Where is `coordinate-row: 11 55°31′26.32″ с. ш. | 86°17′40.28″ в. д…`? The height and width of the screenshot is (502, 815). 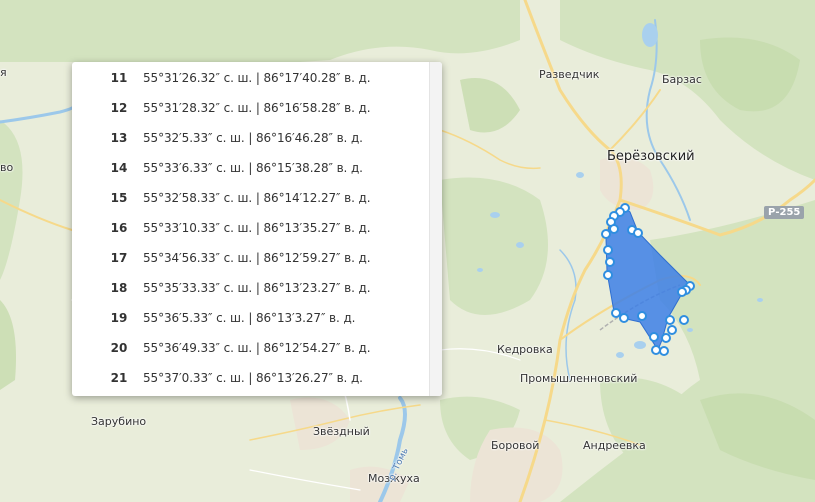 coordinate-row: 11 55°31′26.32″ с. ш. | 86°17′40.28″ в. д… is located at coordinates (251, 79).